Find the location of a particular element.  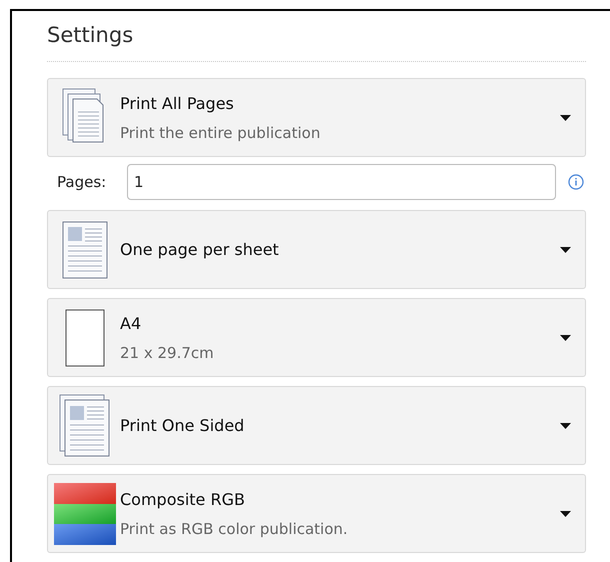

option-label: One page per sheet is located at coordinates (199, 249).